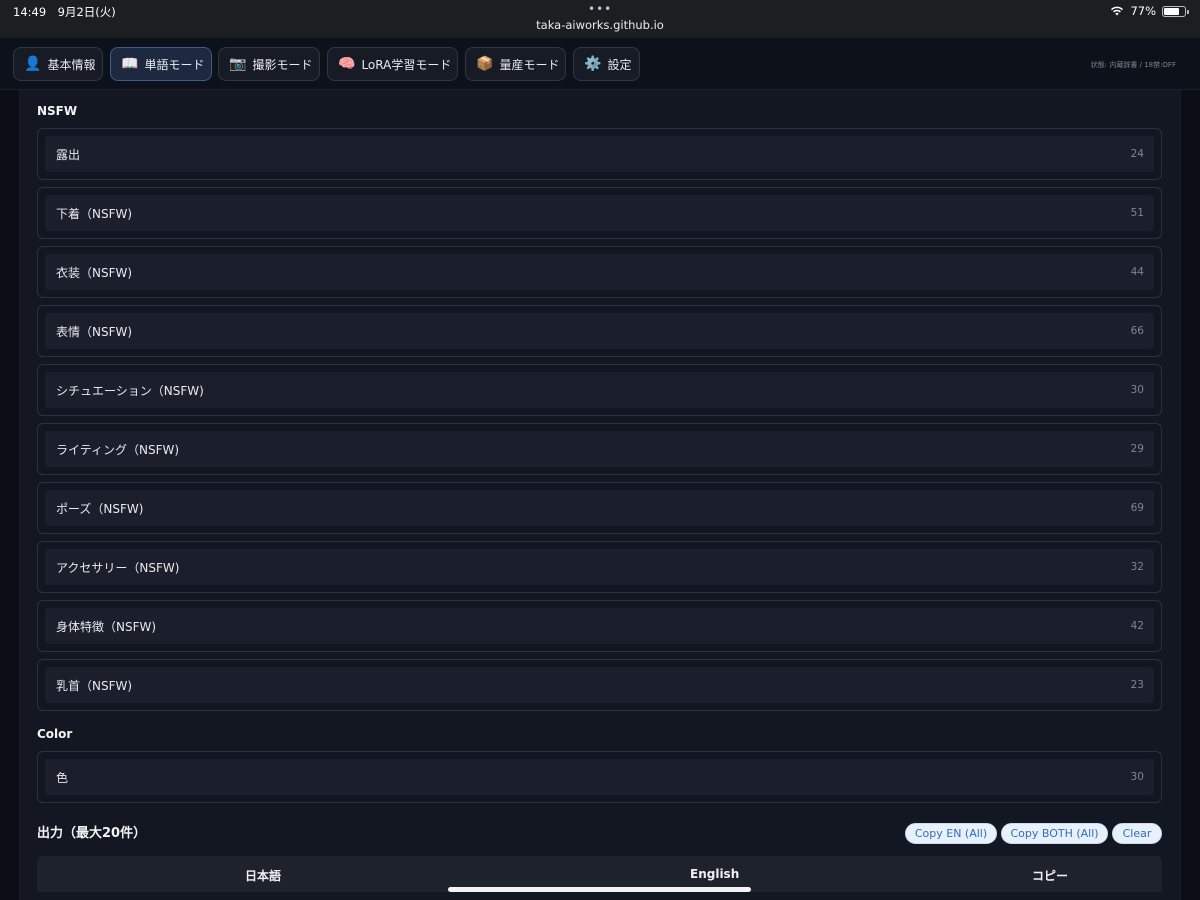  I want to click on tab-word-mode: 📖 単語モード, so click(161, 64).